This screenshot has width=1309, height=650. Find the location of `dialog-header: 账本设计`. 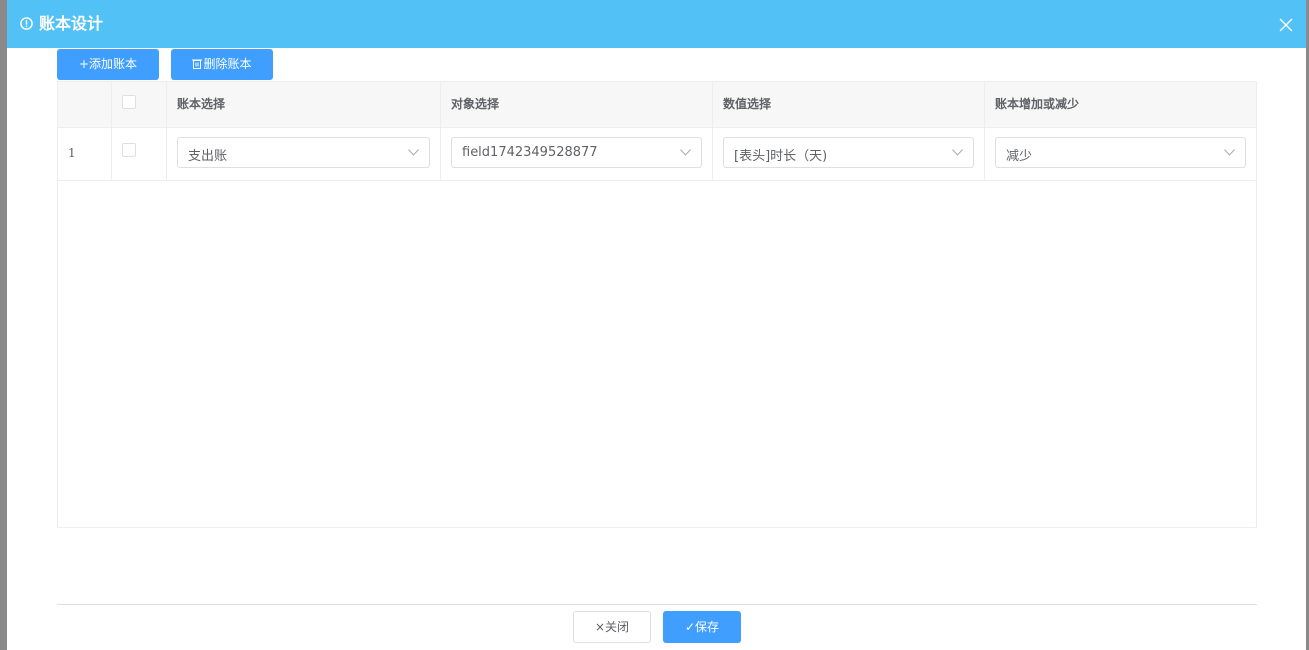

dialog-header: 账本设计 is located at coordinates (656, 24).